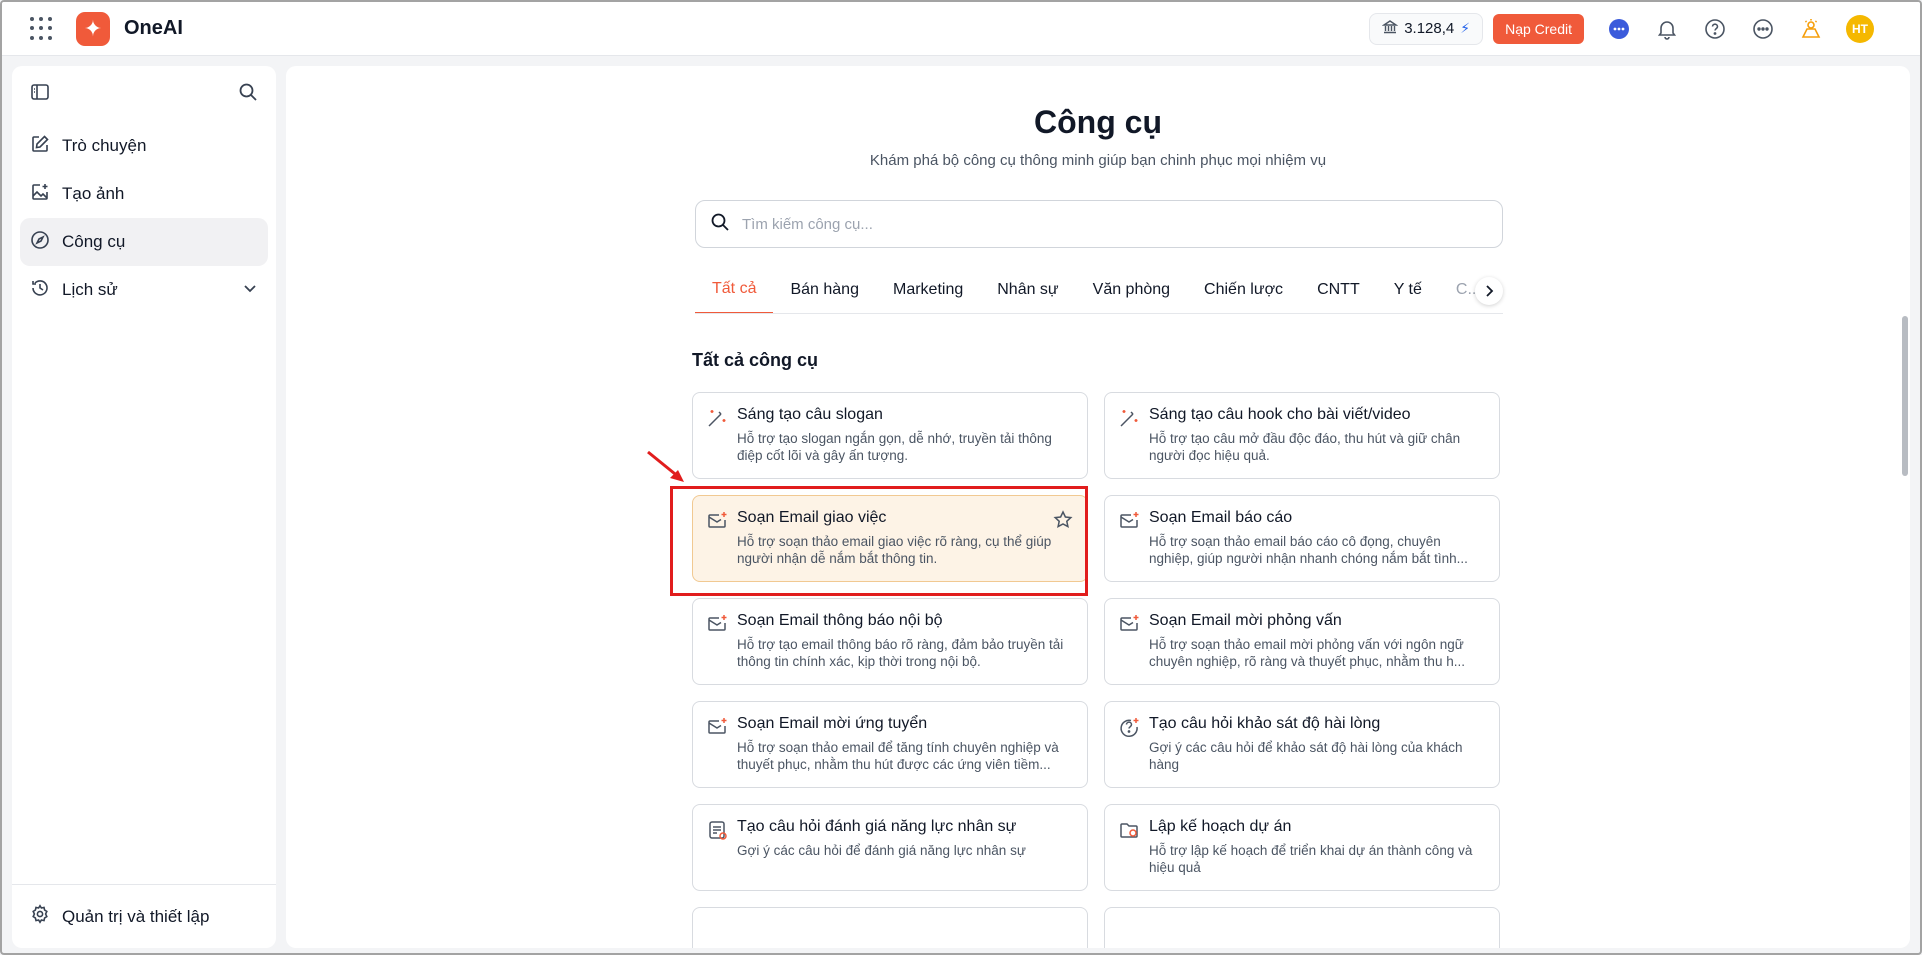  Describe the element at coordinates (1280, 414) in the screenshot. I see `tool-title: Sáng tạo câu hook cho bài viết/video` at that location.